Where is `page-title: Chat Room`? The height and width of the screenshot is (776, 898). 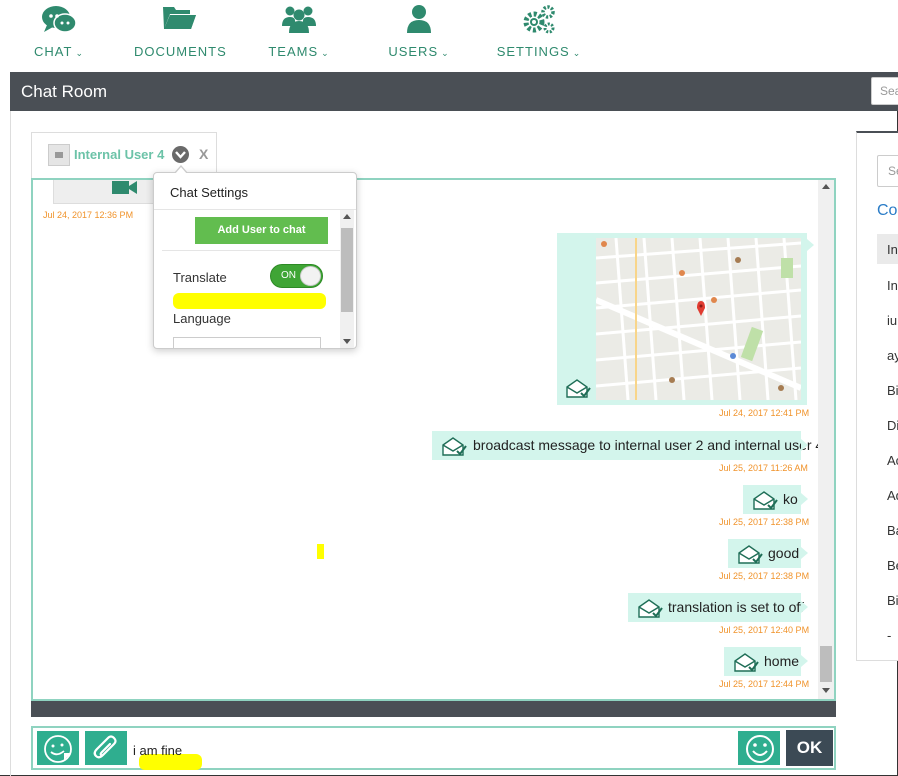 page-title: Chat Room is located at coordinates (64, 91).